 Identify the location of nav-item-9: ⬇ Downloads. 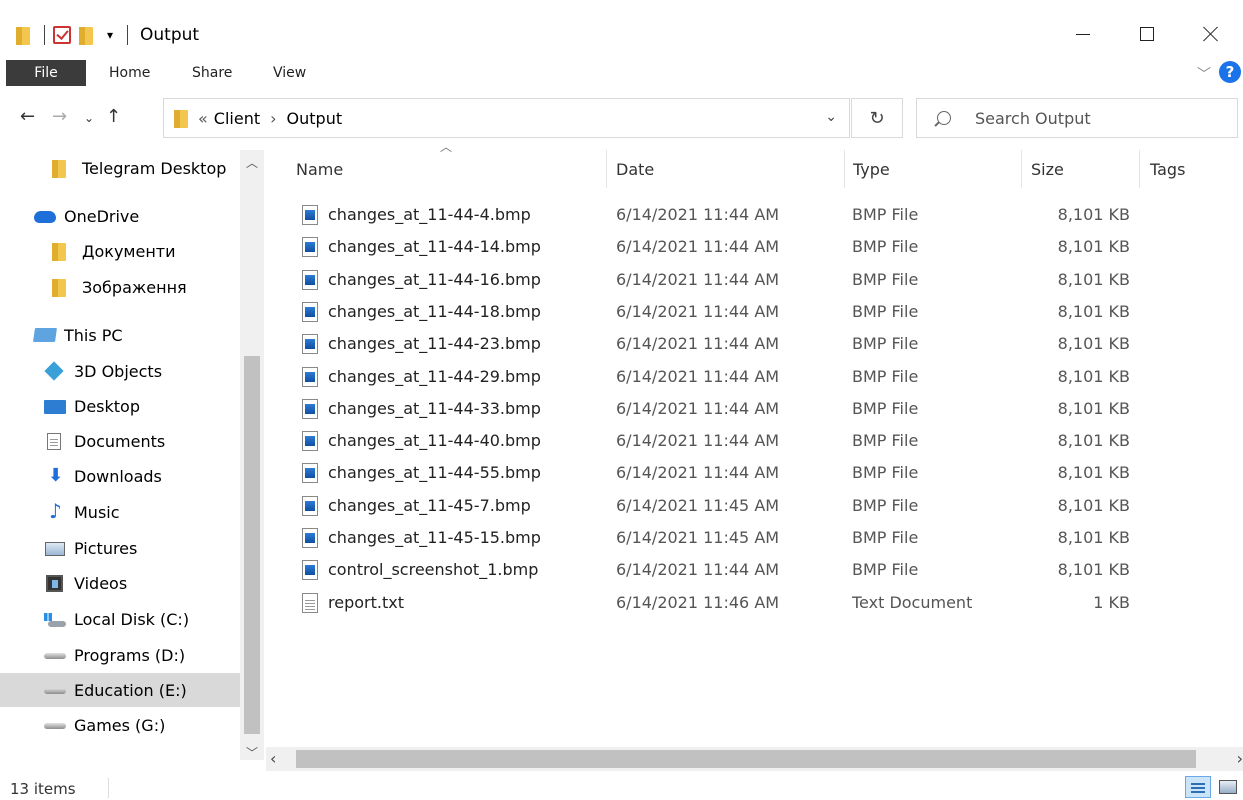
(120, 476).